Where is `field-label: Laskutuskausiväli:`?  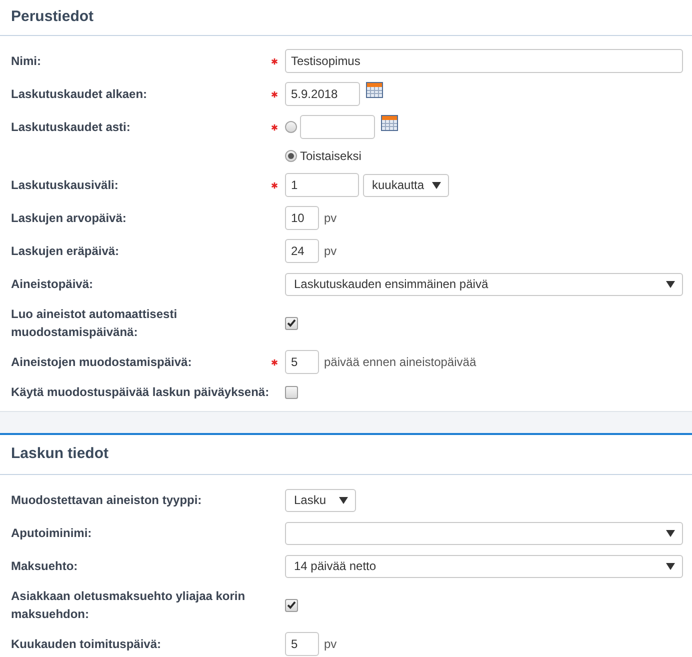 field-label: Laskutuskausiväli: is located at coordinates (65, 185).